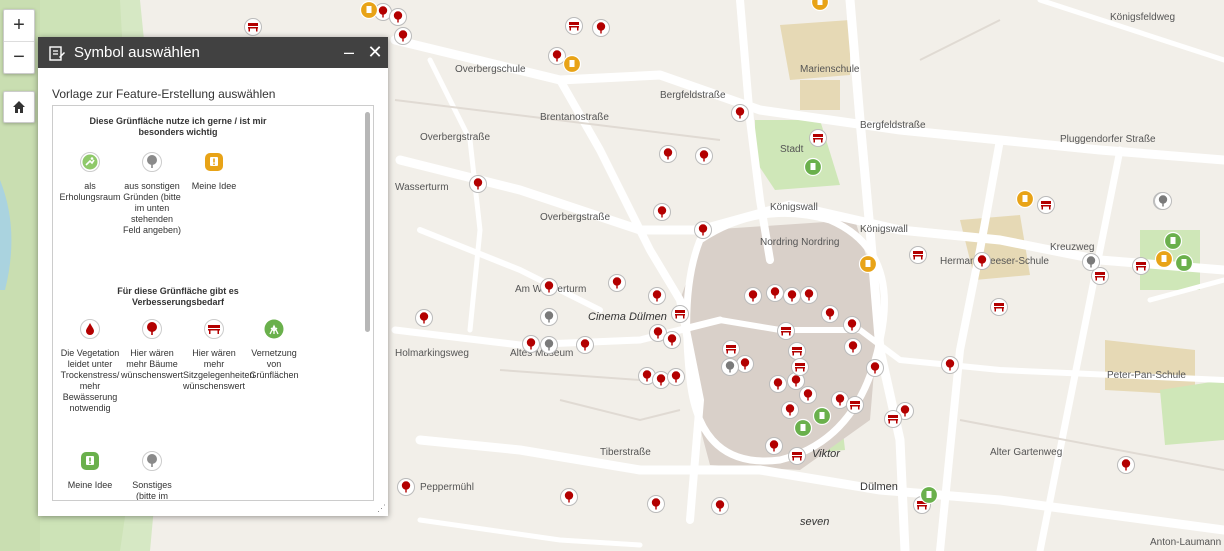 This screenshot has width=1224, height=551. What do you see at coordinates (90, 191) in the screenshot?
I see `template-label: als Erholungsraum` at bounding box center [90, 191].